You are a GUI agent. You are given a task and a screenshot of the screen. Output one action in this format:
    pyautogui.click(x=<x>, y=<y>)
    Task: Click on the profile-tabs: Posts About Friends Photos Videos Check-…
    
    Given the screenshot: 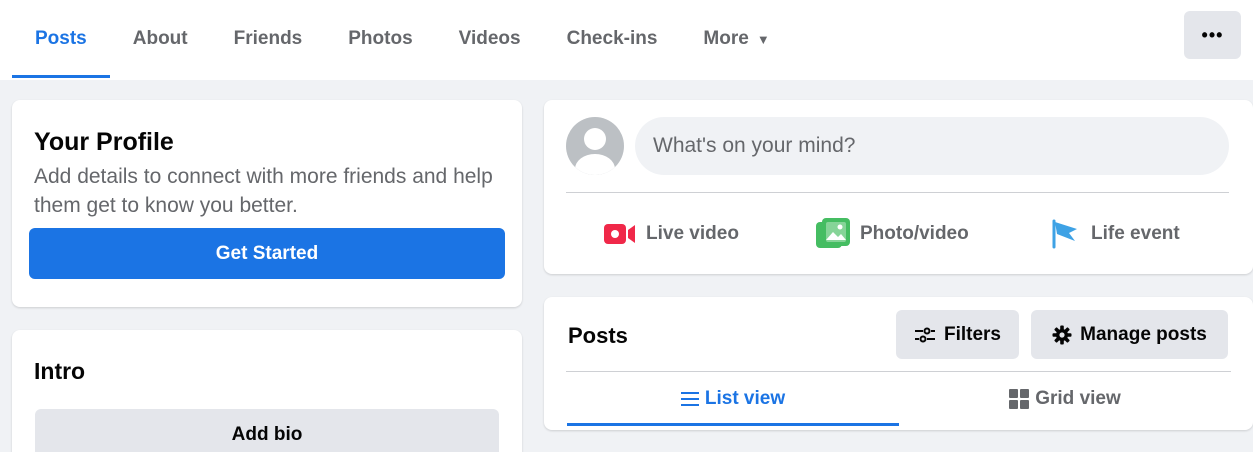 What is the action you would take?
    pyautogui.click(x=402, y=39)
    